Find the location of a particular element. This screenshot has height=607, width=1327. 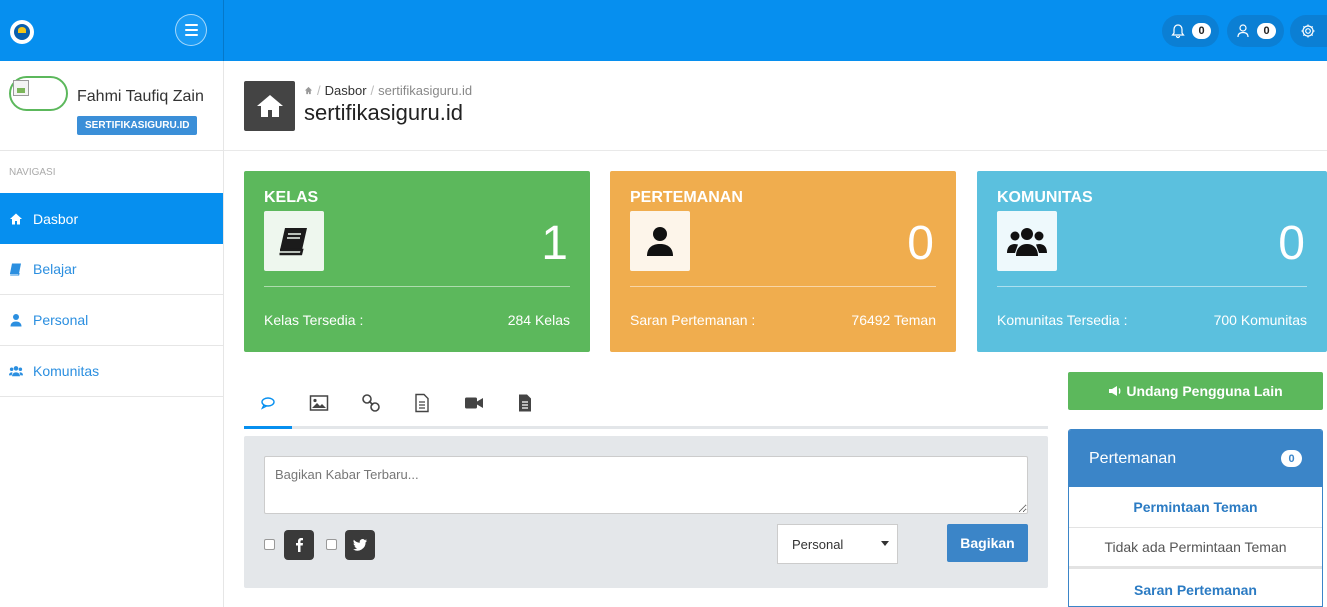

friends-count-badge: 0 is located at coordinates (1291, 458).